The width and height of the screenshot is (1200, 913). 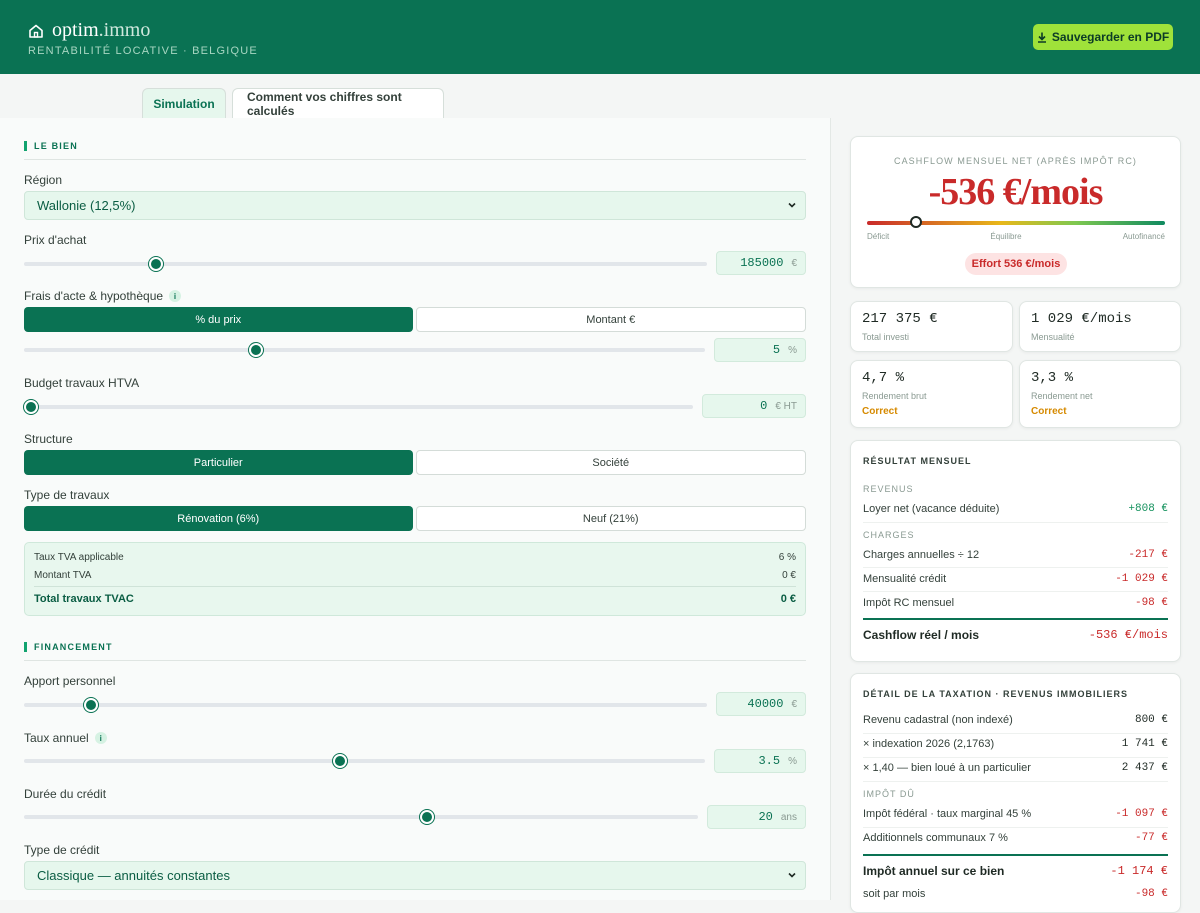 I want to click on tva-rate-row: Taux TVA applicable 6 %, so click(x=415, y=557).